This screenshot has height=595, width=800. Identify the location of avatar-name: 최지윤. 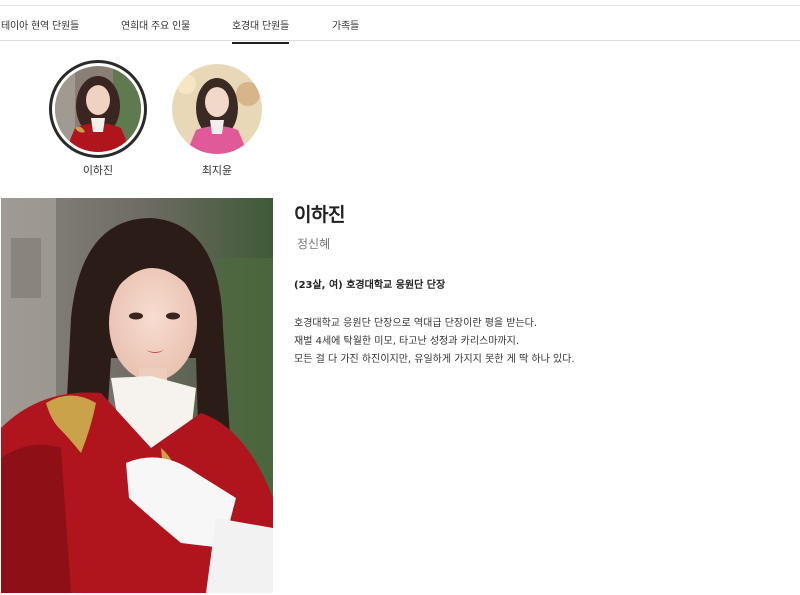
(217, 170).